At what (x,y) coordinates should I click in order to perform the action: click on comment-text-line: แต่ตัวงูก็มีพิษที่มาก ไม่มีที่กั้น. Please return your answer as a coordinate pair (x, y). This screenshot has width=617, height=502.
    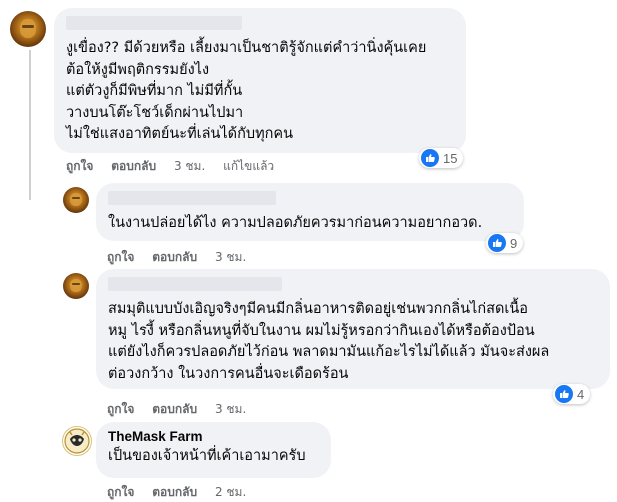
    Looking at the image, I should click on (154, 91).